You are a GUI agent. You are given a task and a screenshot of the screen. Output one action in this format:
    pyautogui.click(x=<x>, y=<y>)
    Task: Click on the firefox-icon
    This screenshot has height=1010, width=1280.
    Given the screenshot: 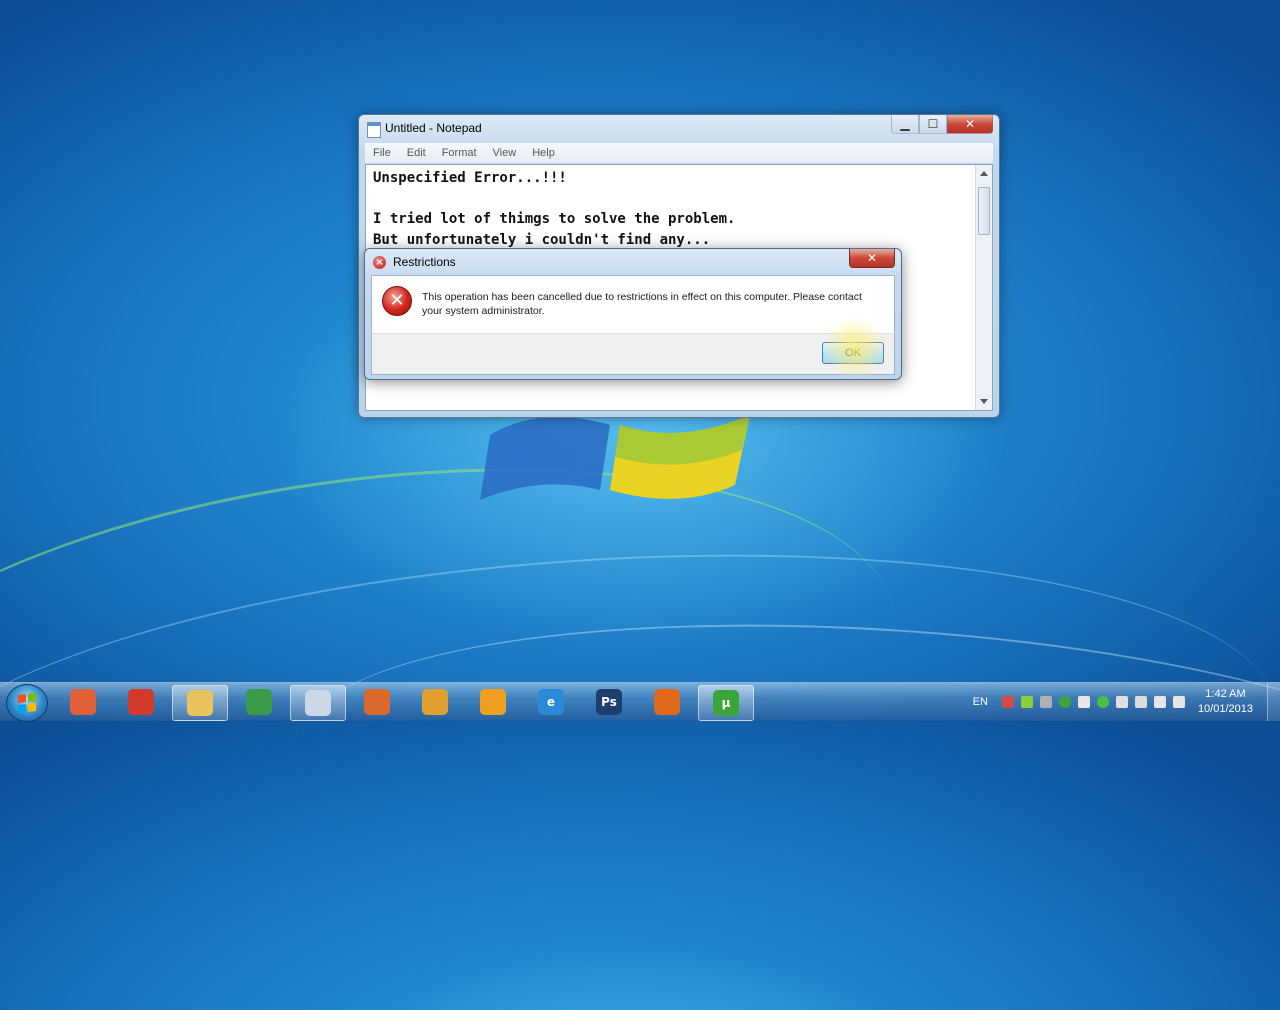 What is the action you would take?
    pyautogui.click(x=667, y=702)
    